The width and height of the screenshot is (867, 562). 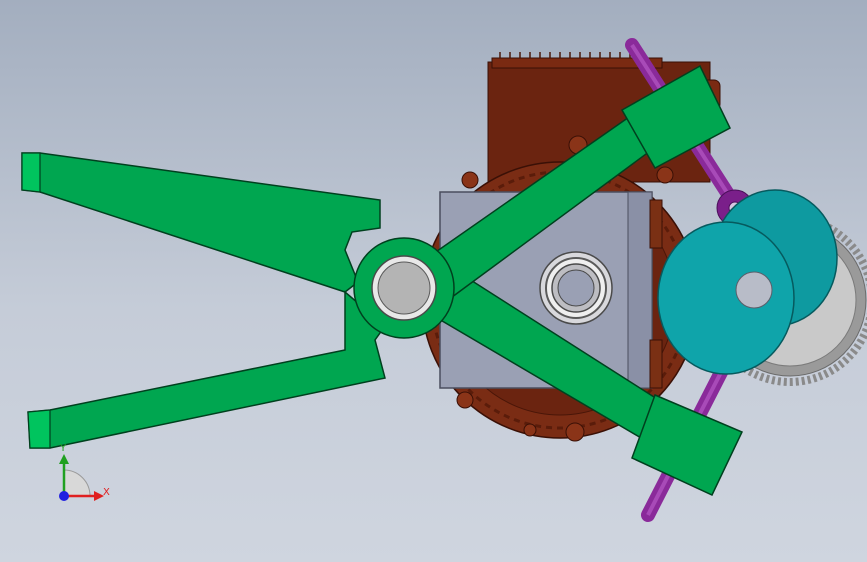 I want to click on y-axis-label: Y, so click(x=63, y=448).